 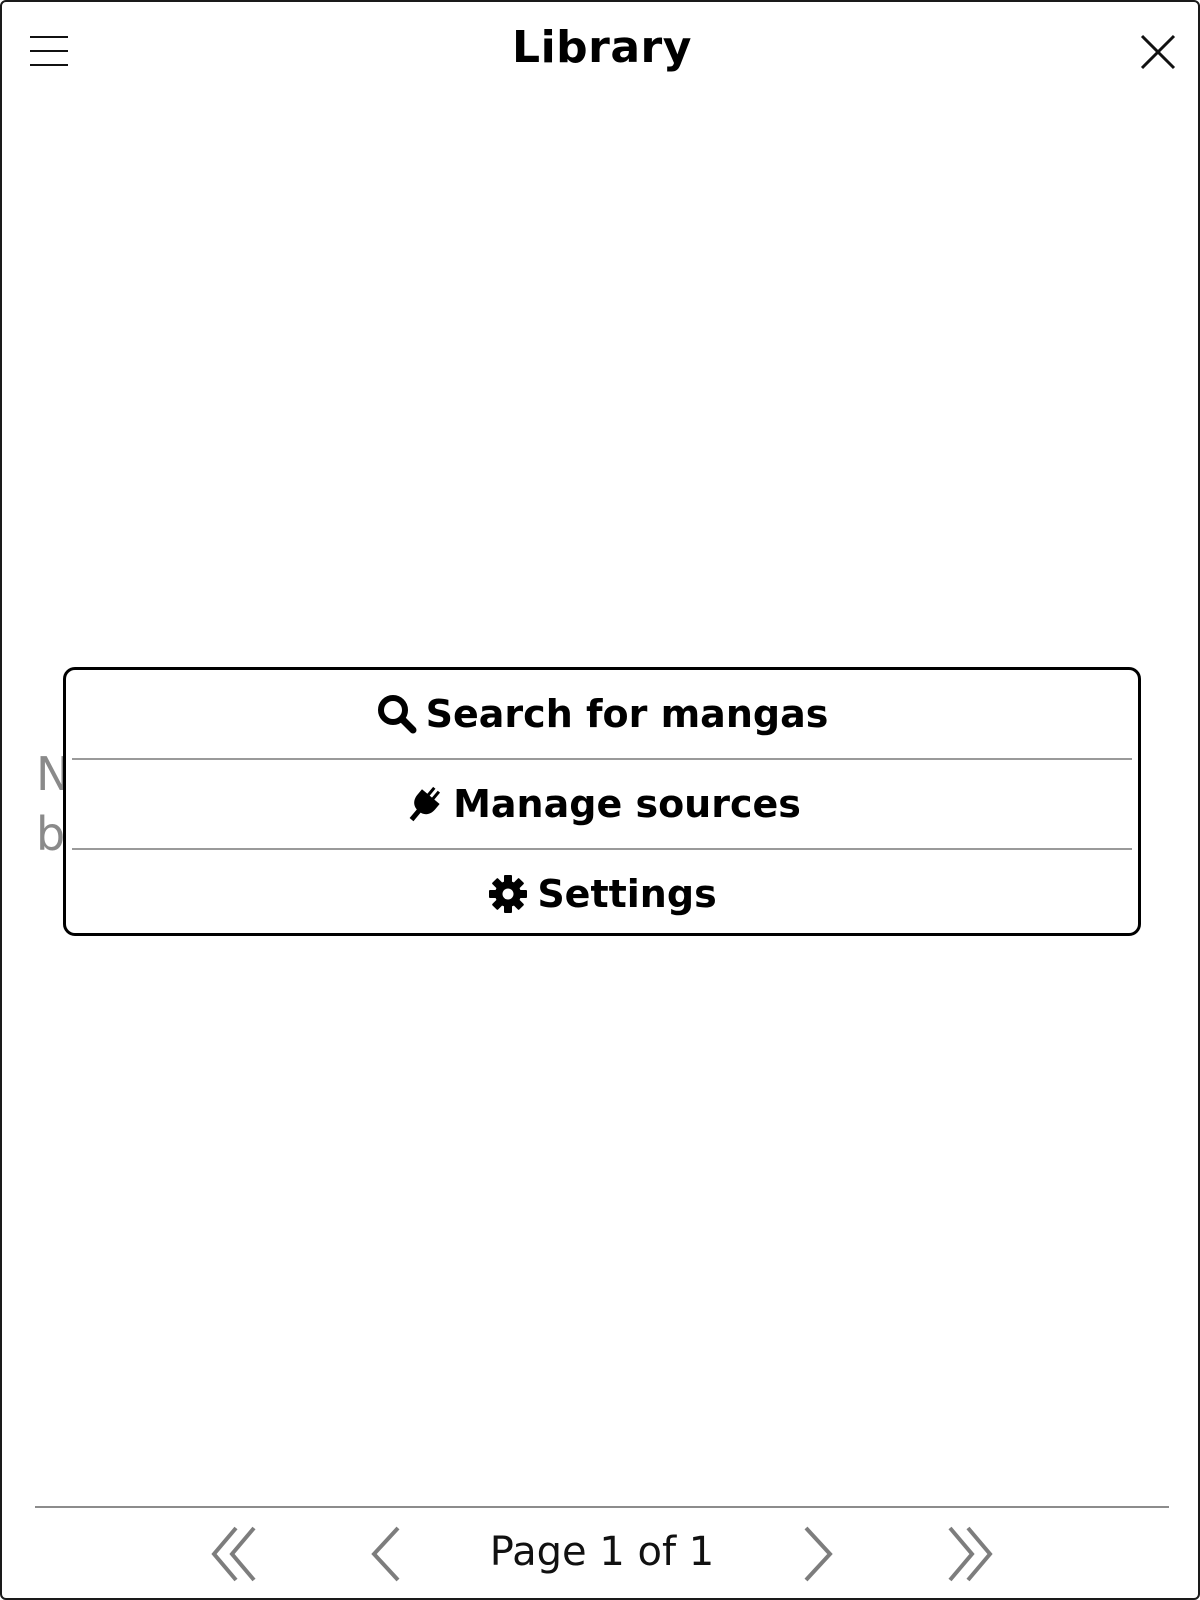 I want to click on last-page-icon, so click(x=969, y=1554).